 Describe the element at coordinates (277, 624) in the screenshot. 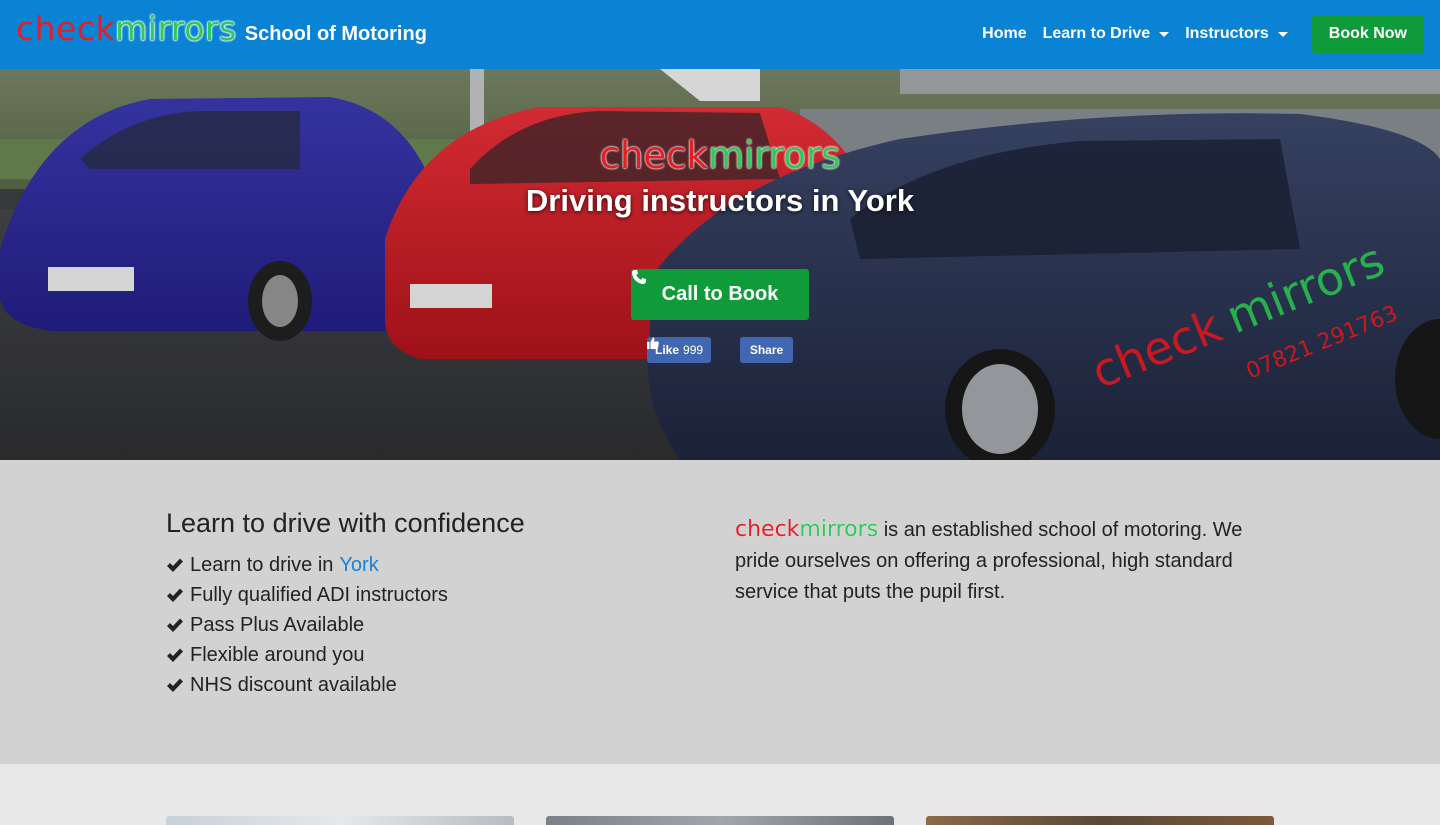

I see `feature-text: Pass Plus Available` at that location.